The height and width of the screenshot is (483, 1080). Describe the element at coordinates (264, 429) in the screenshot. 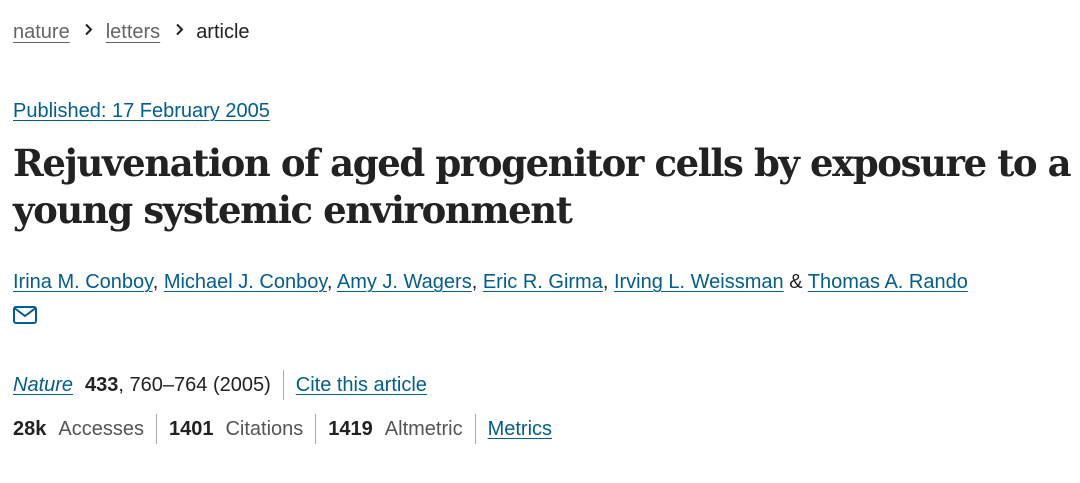

I see `citations-label: Citations` at that location.